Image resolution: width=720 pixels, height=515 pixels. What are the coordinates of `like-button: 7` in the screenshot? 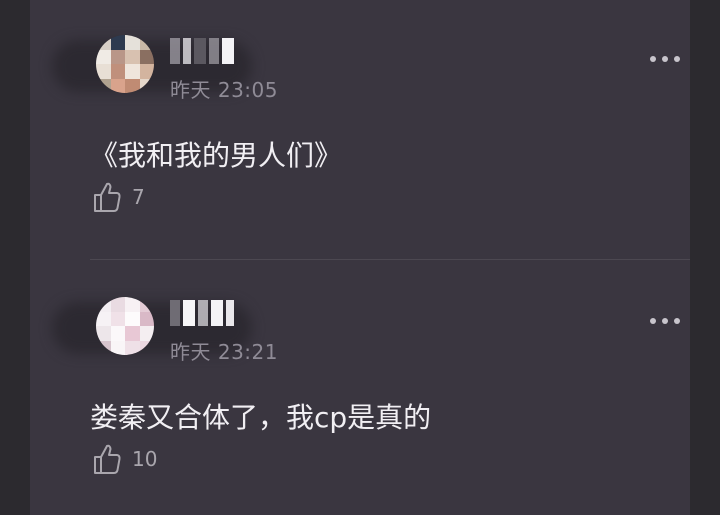 It's located at (118, 197).